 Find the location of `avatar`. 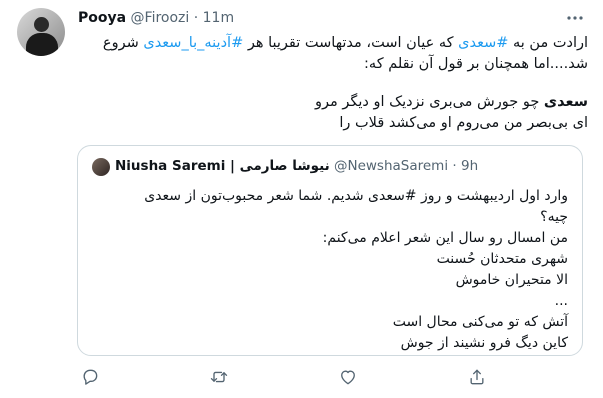

avatar is located at coordinates (41, 32).